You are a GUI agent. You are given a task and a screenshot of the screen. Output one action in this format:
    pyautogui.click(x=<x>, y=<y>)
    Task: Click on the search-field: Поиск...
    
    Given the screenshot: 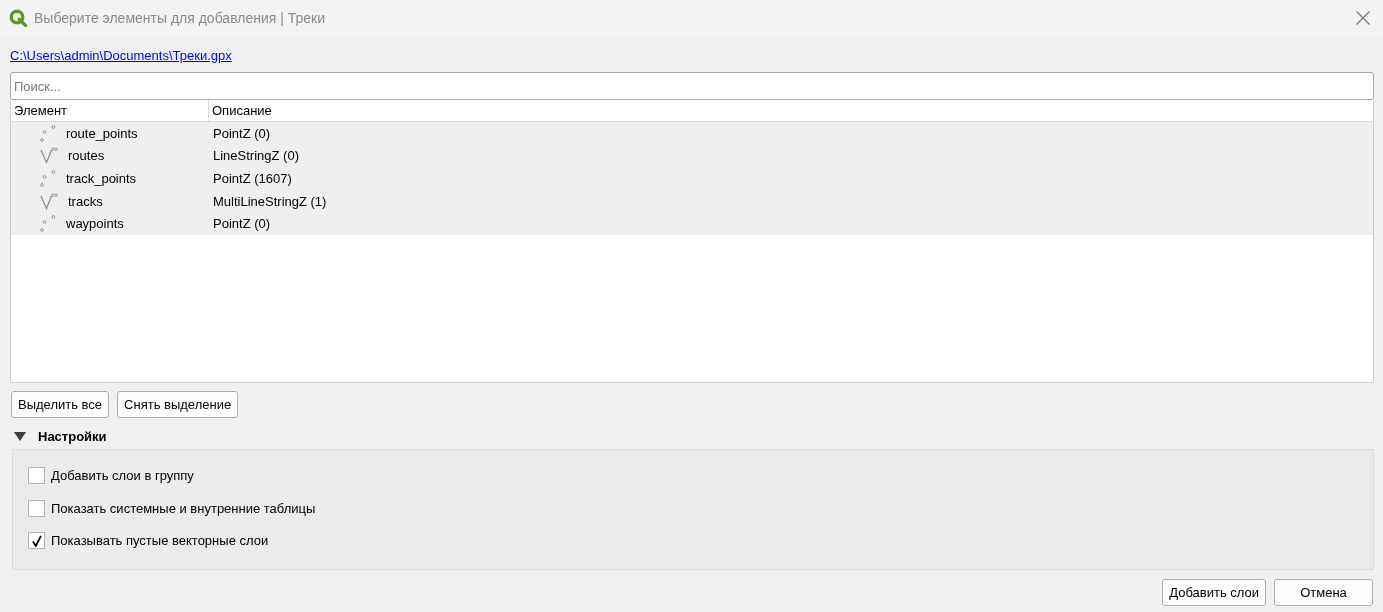 What is the action you would take?
    pyautogui.click(x=692, y=86)
    